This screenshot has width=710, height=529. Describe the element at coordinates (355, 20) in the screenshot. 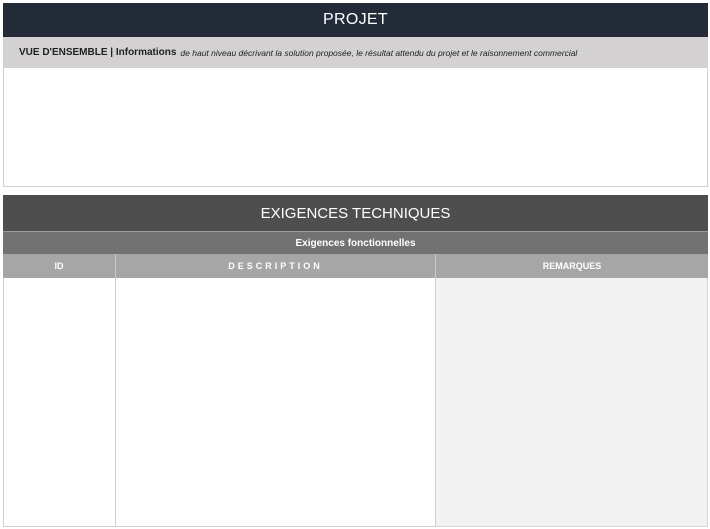

I see `projet-title: PROJET` at that location.